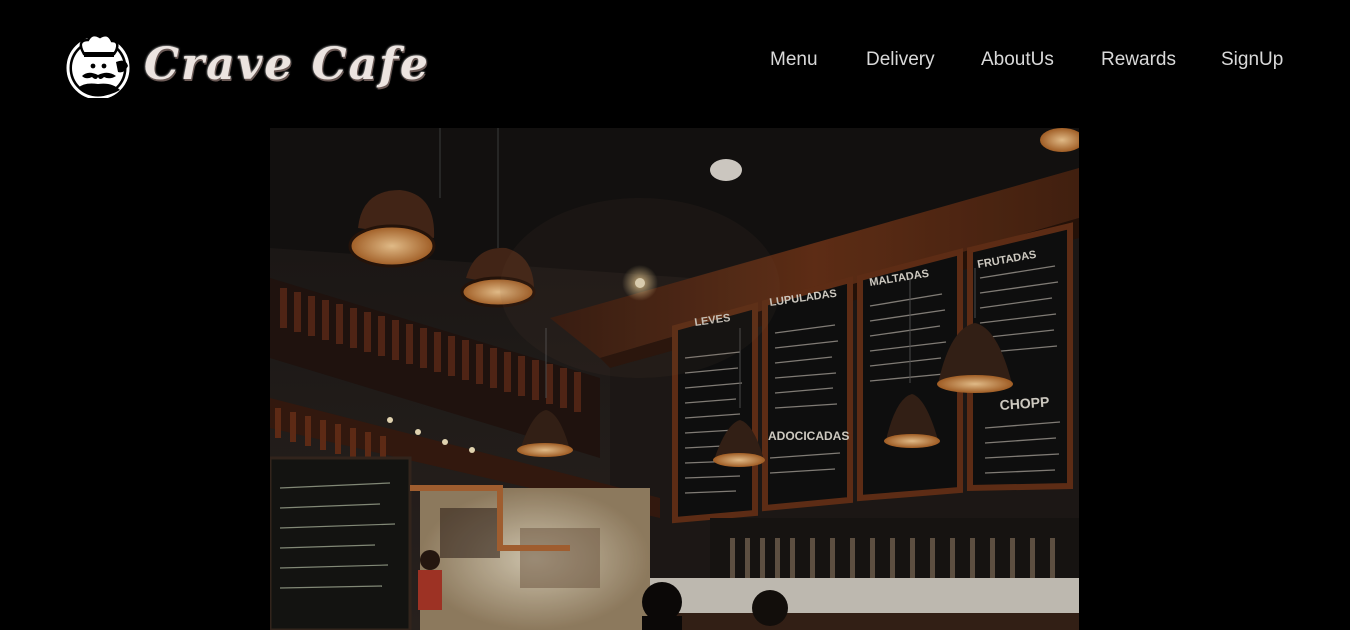 This screenshot has height=630, width=1350. What do you see at coordinates (794, 60) in the screenshot?
I see `nav-item-menu: Menu` at bounding box center [794, 60].